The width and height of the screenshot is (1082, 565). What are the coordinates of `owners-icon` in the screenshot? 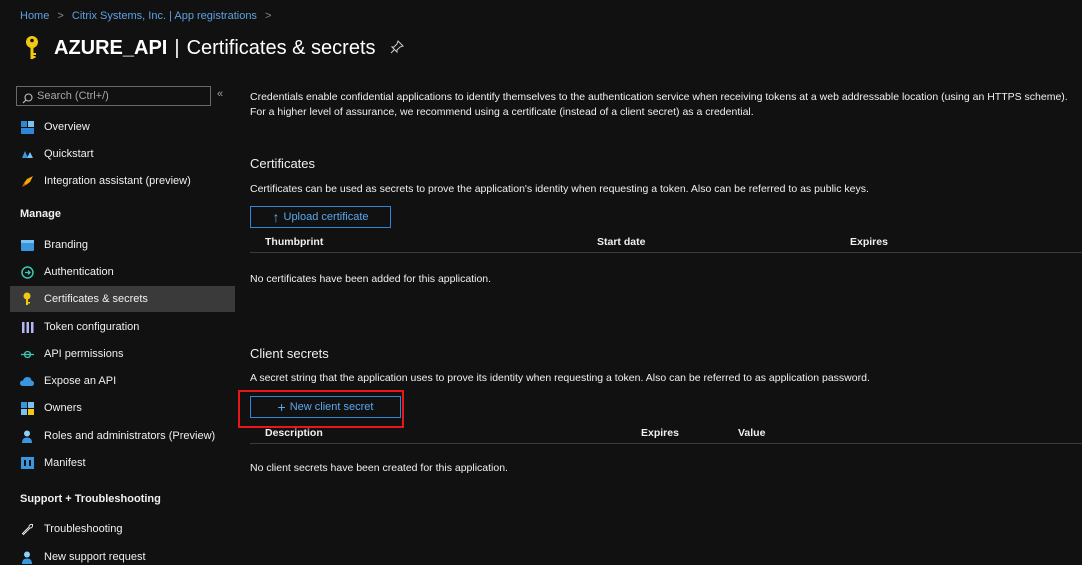 It's located at (27, 408).